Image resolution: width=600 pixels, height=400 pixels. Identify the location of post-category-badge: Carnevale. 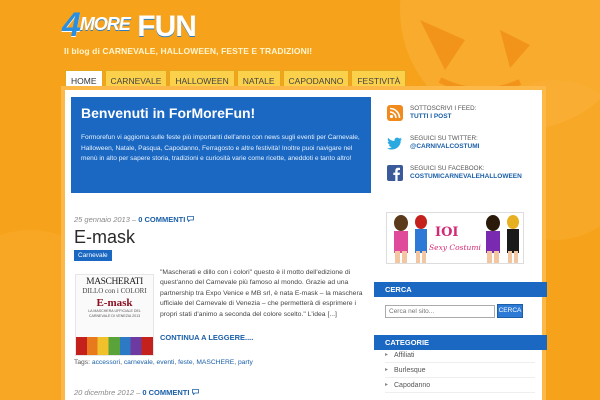
(93, 255).